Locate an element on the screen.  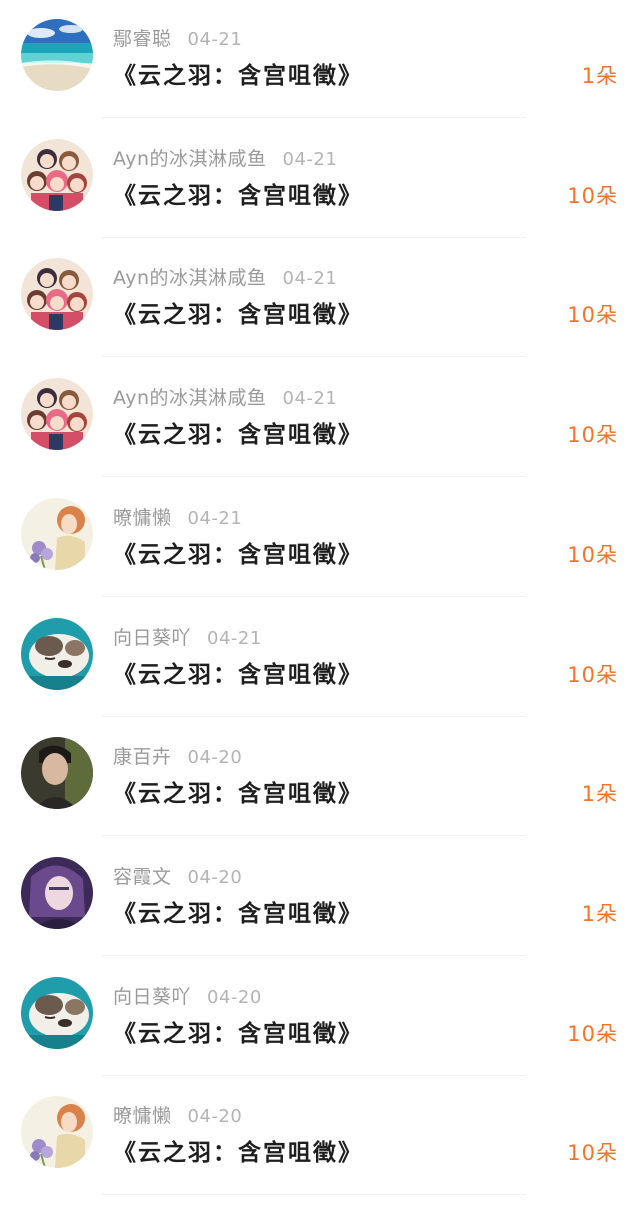
gift-record-row: 向日葵吖 04-21 《云之羽：含宫咀徵》 10朵 is located at coordinates (320, 659).